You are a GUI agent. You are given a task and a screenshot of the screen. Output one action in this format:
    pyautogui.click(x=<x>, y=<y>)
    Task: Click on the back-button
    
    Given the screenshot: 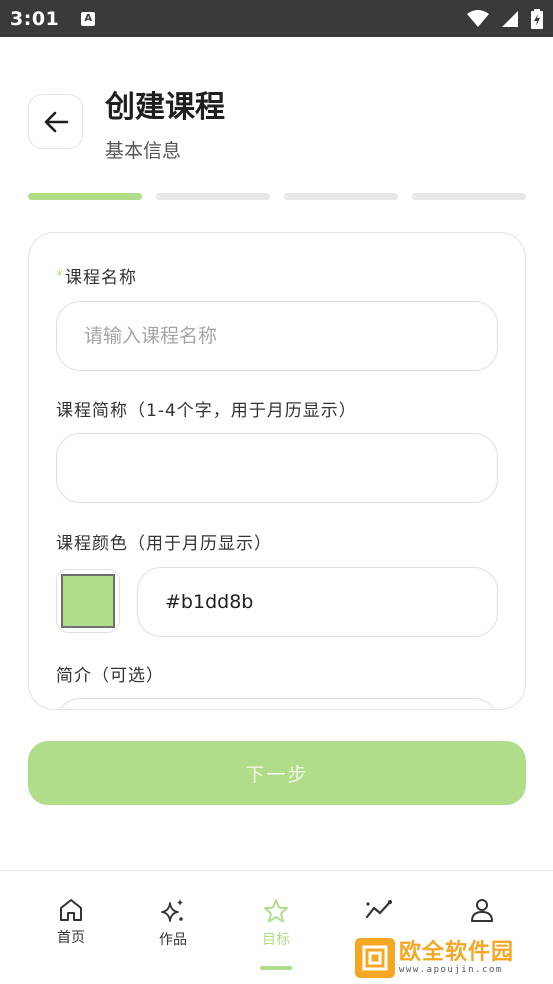 What is the action you would take?
    pyautogui.click(x=55, y=121)
    